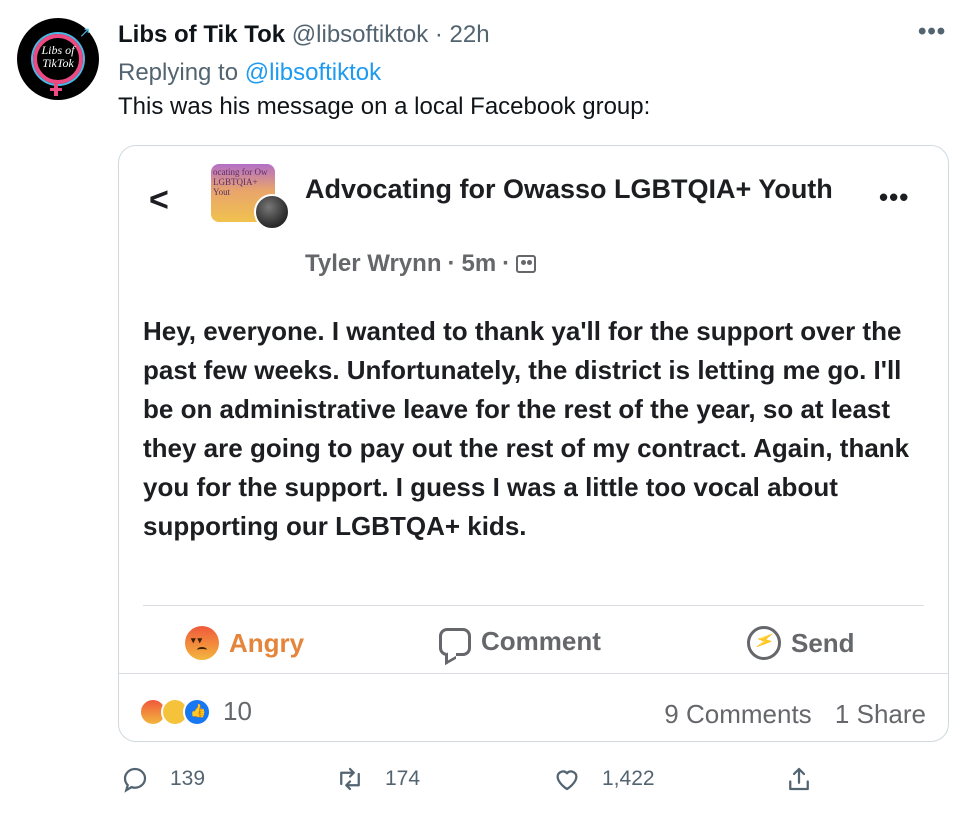 Image resolution: width=980 pixels, height=814 pixels. I want to click on reaction-summary: 10, so click(195, 711).